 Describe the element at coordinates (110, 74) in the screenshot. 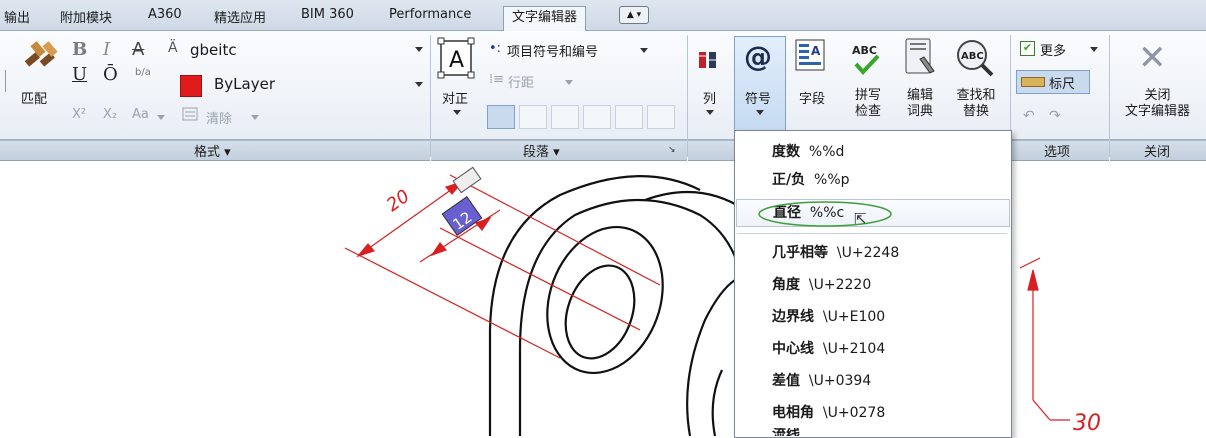

I see `overline-button: Ō` at that location.